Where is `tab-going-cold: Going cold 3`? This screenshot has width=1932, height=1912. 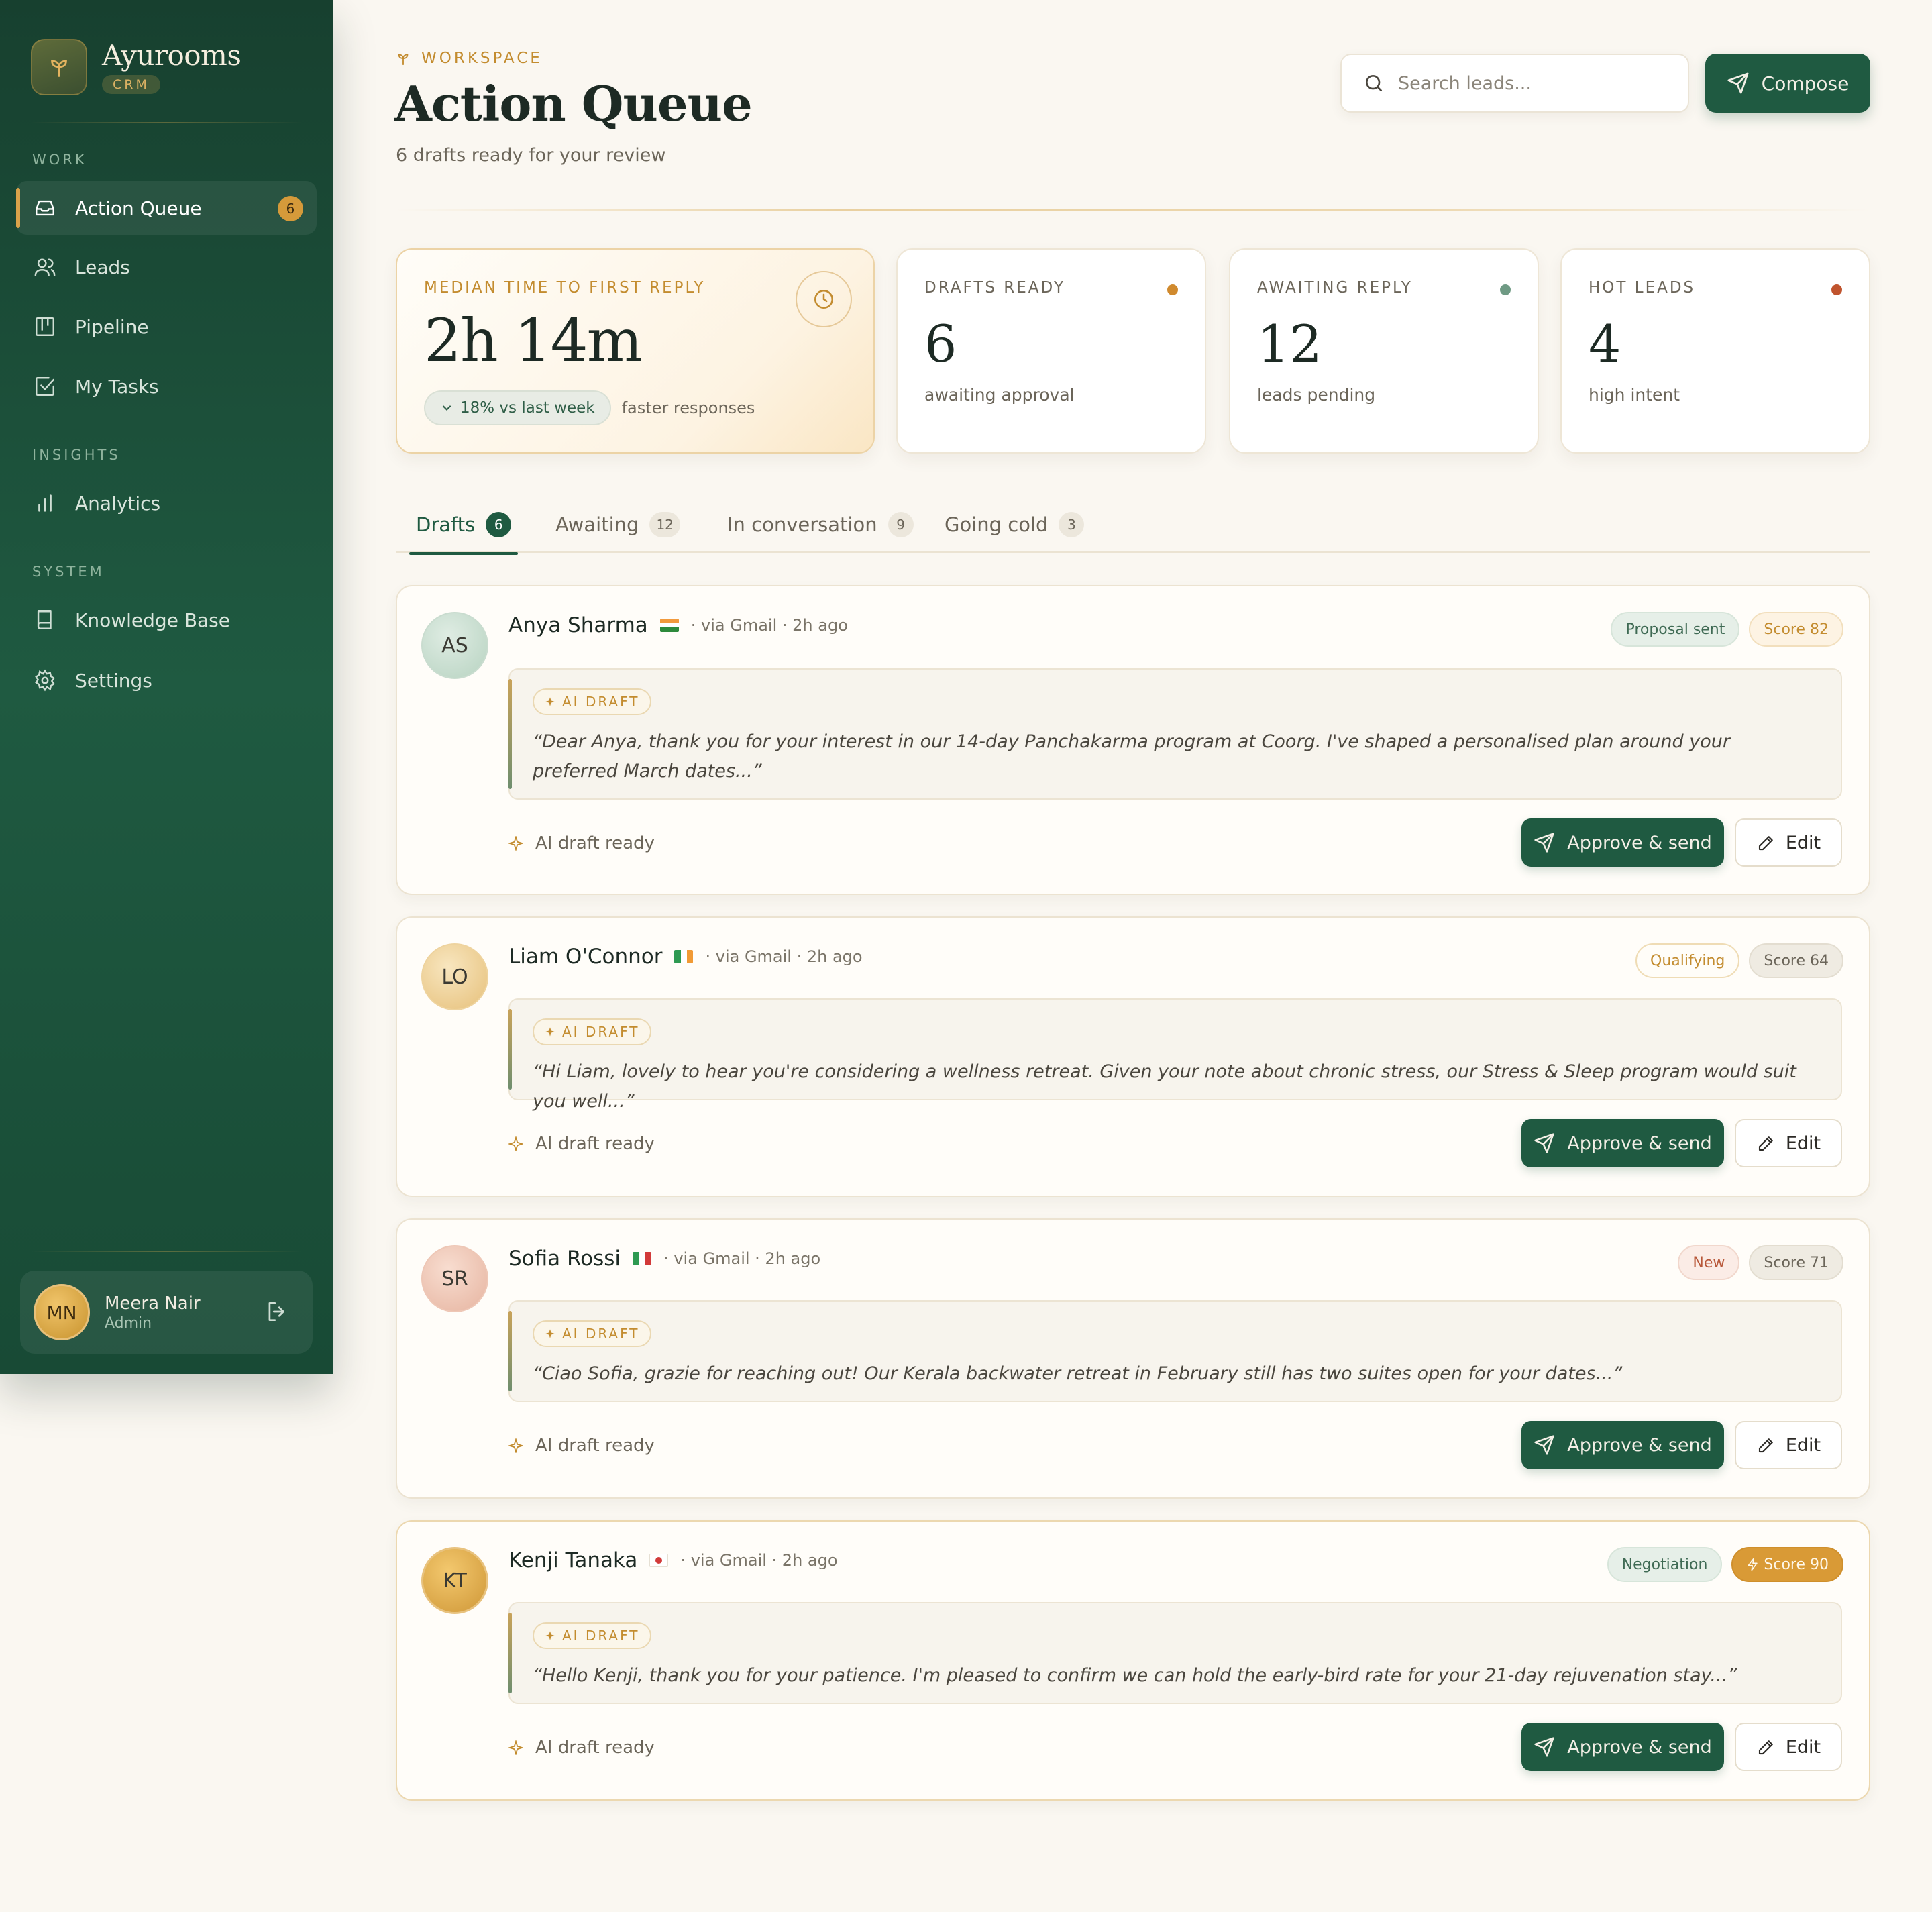
tab-going-cold: Going cold 3 is located at coordinates (1015, 525).